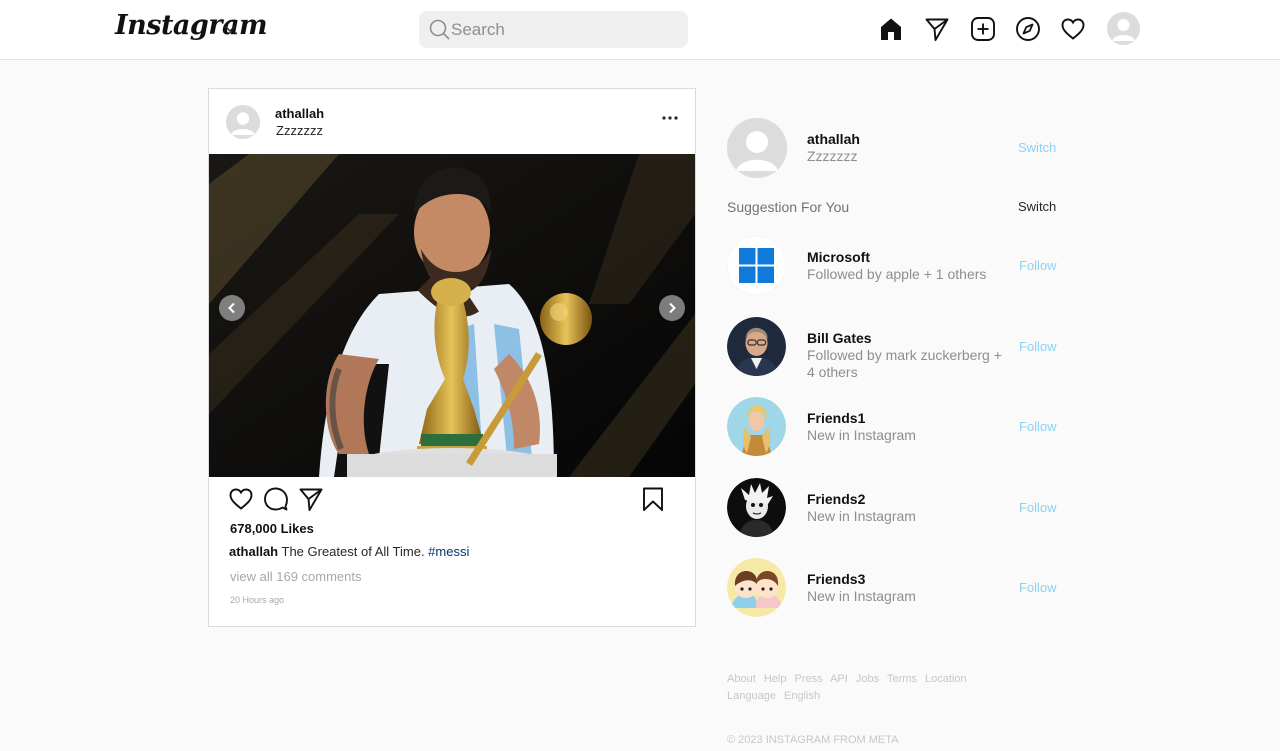 Image resolution: width=1280 pixels, height=751 pixels. Describe the element at coordinates (813, 740) in the screenshot. I see `copyright-text: © 2023 INSTAGRAM FROM META` at that location.